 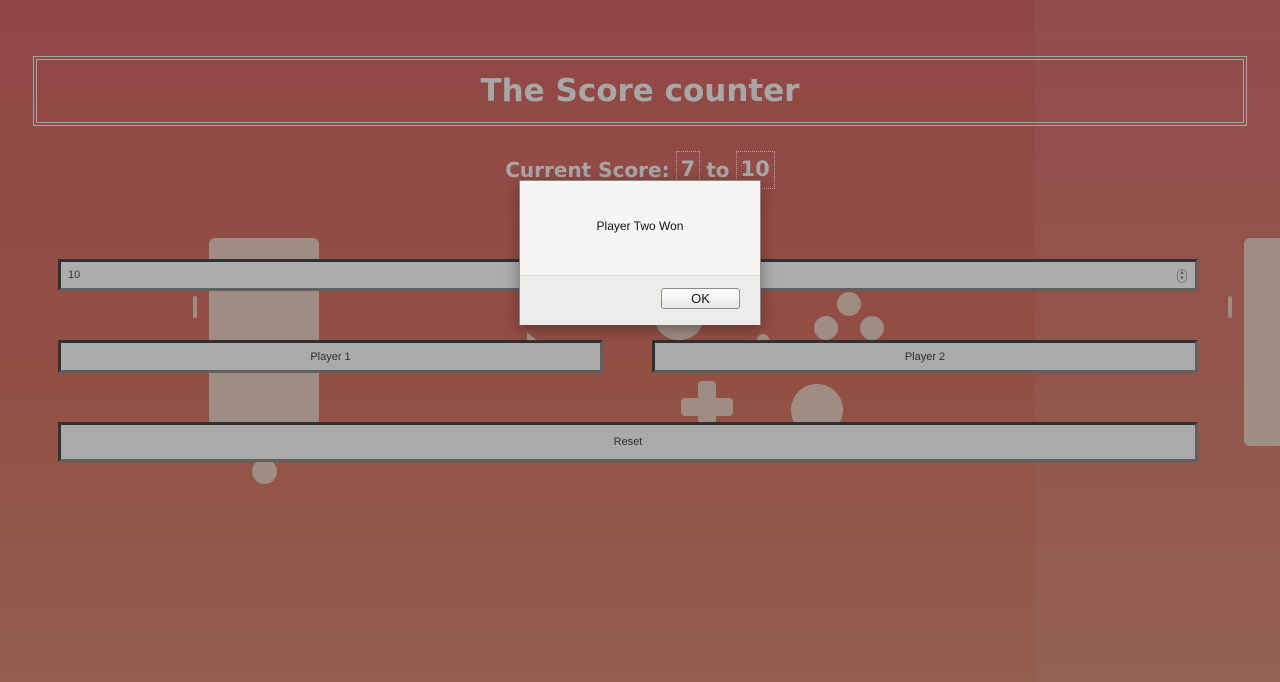 What do you see at coordinates (640, 300) in the screenshot?
I see `dialog-footer: OK` at bounding box center [640, 300].